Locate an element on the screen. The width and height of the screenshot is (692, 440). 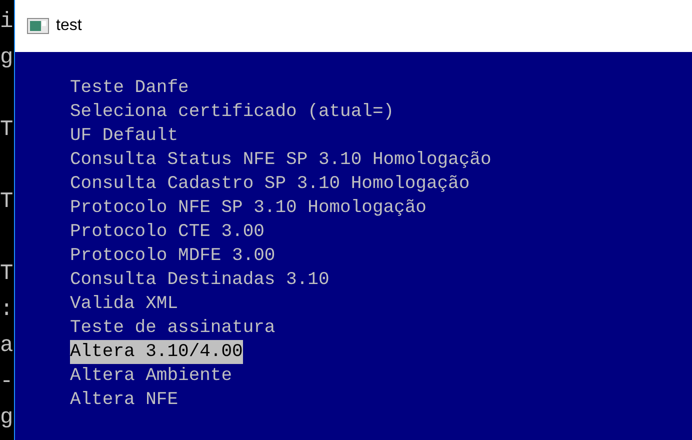
menu-item: Protocolo NFE SP 3.10 Homologação is located at coordinates (248, 208).